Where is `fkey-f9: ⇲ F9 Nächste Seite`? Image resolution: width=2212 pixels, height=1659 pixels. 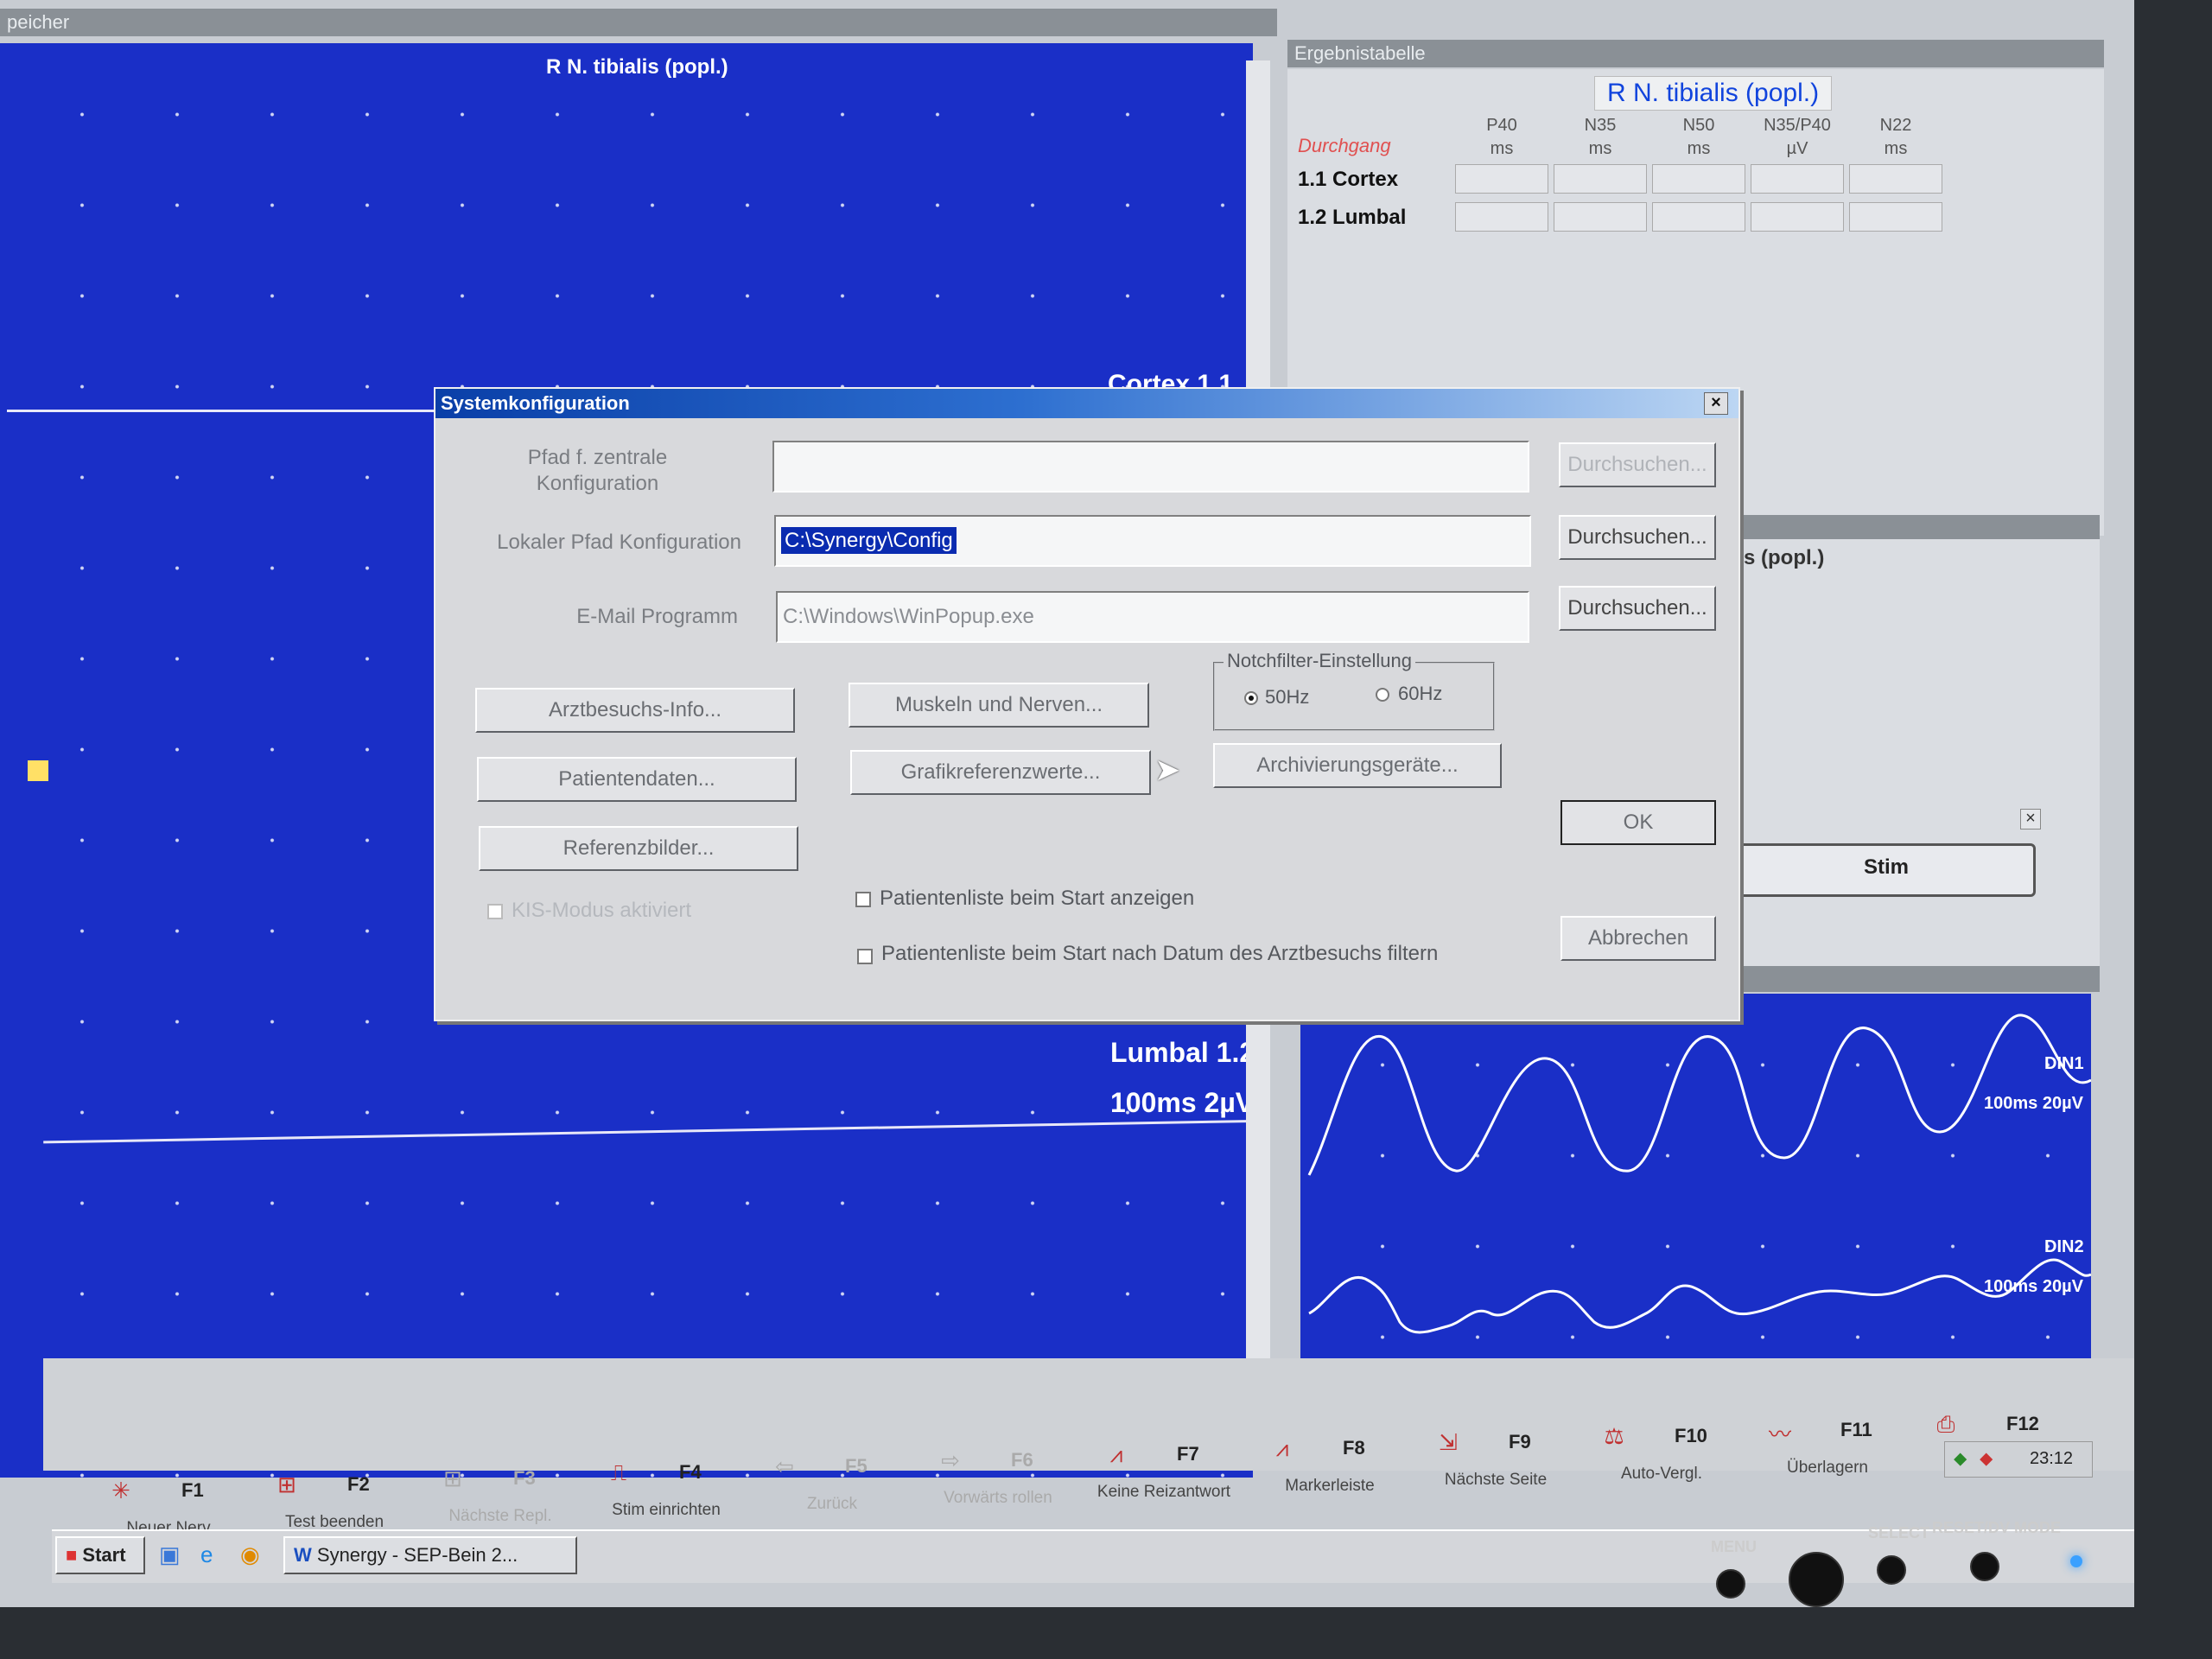 fkey-f9: ⇲ F9 Nächste Seite is located at coordinates (1496, 1468).